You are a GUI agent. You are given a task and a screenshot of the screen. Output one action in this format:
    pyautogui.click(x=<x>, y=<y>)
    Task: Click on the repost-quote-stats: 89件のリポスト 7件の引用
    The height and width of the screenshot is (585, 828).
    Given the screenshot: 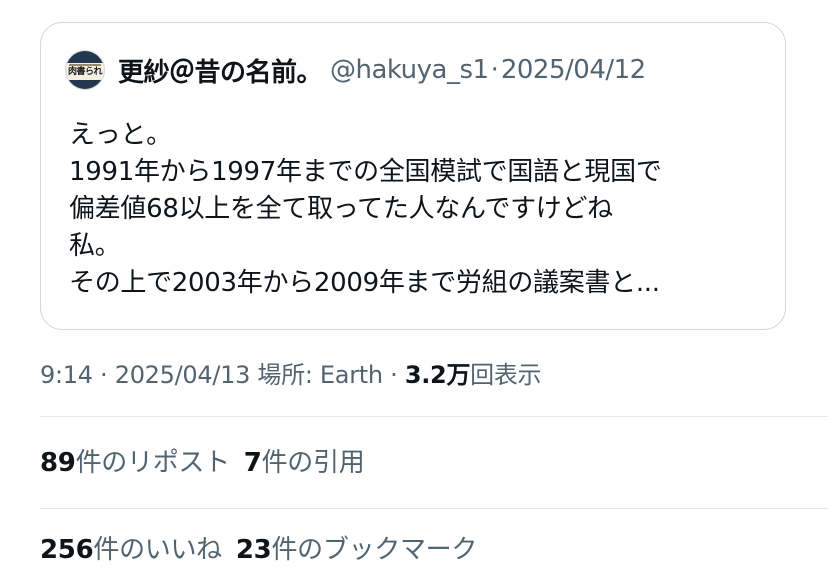 What is the action you would take?
    pyautogui.click(x=202, y=463)
    